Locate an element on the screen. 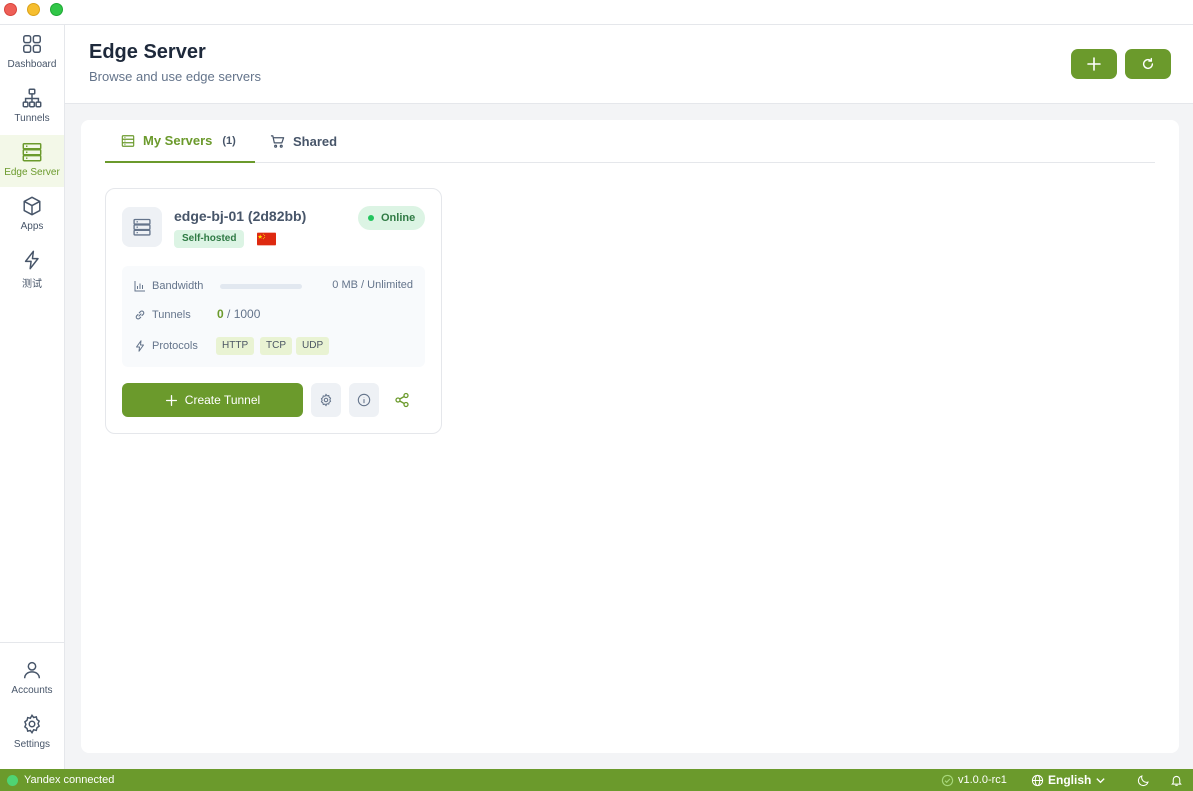  create-tunnel-button: Create Tunnel is located at coordinates (212, 400).